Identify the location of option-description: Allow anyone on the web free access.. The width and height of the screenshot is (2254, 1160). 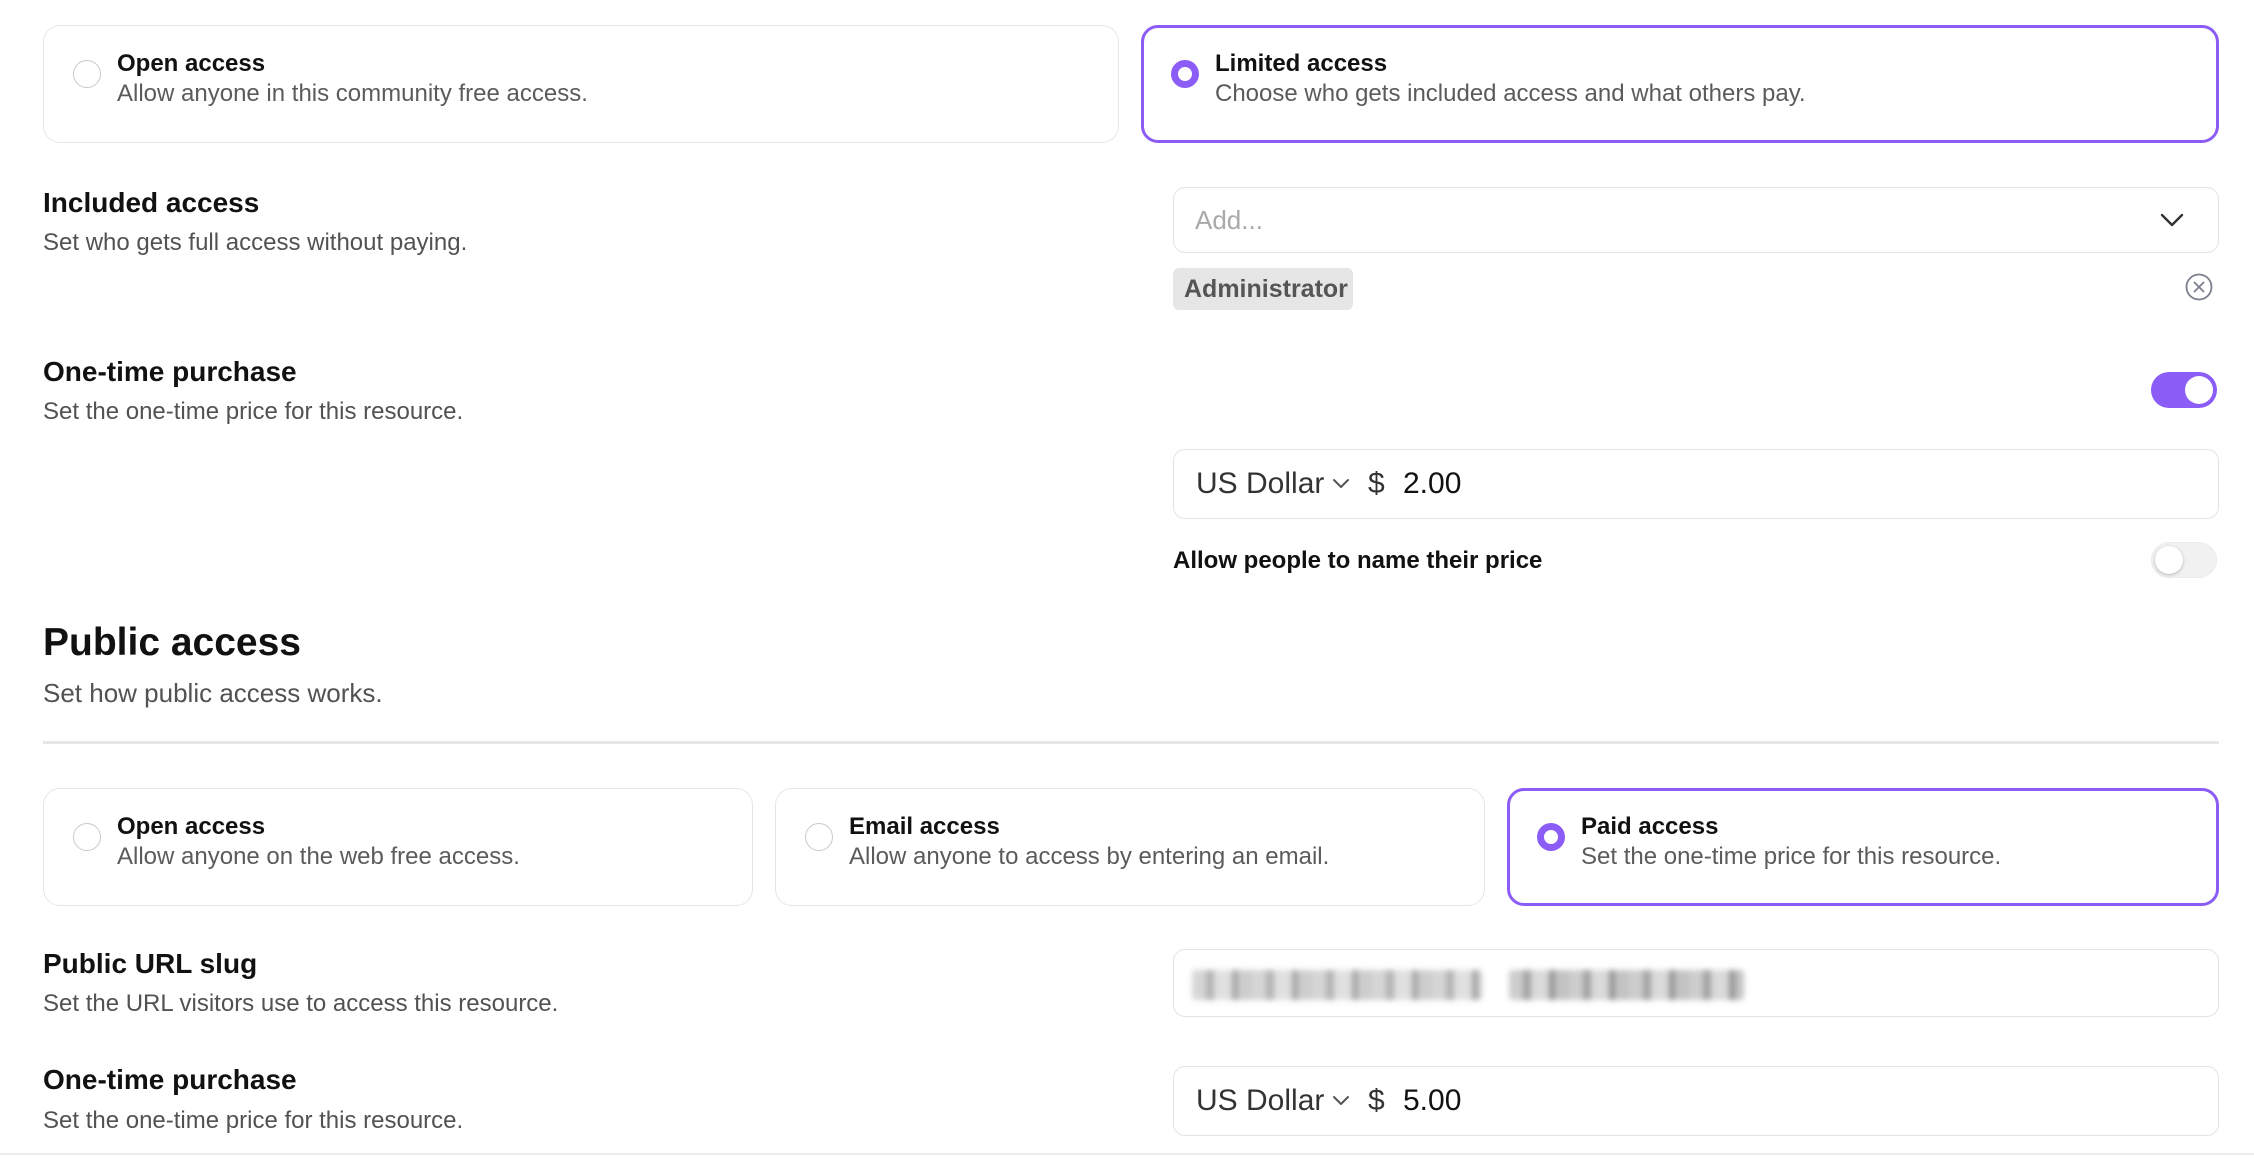
(318, 856).